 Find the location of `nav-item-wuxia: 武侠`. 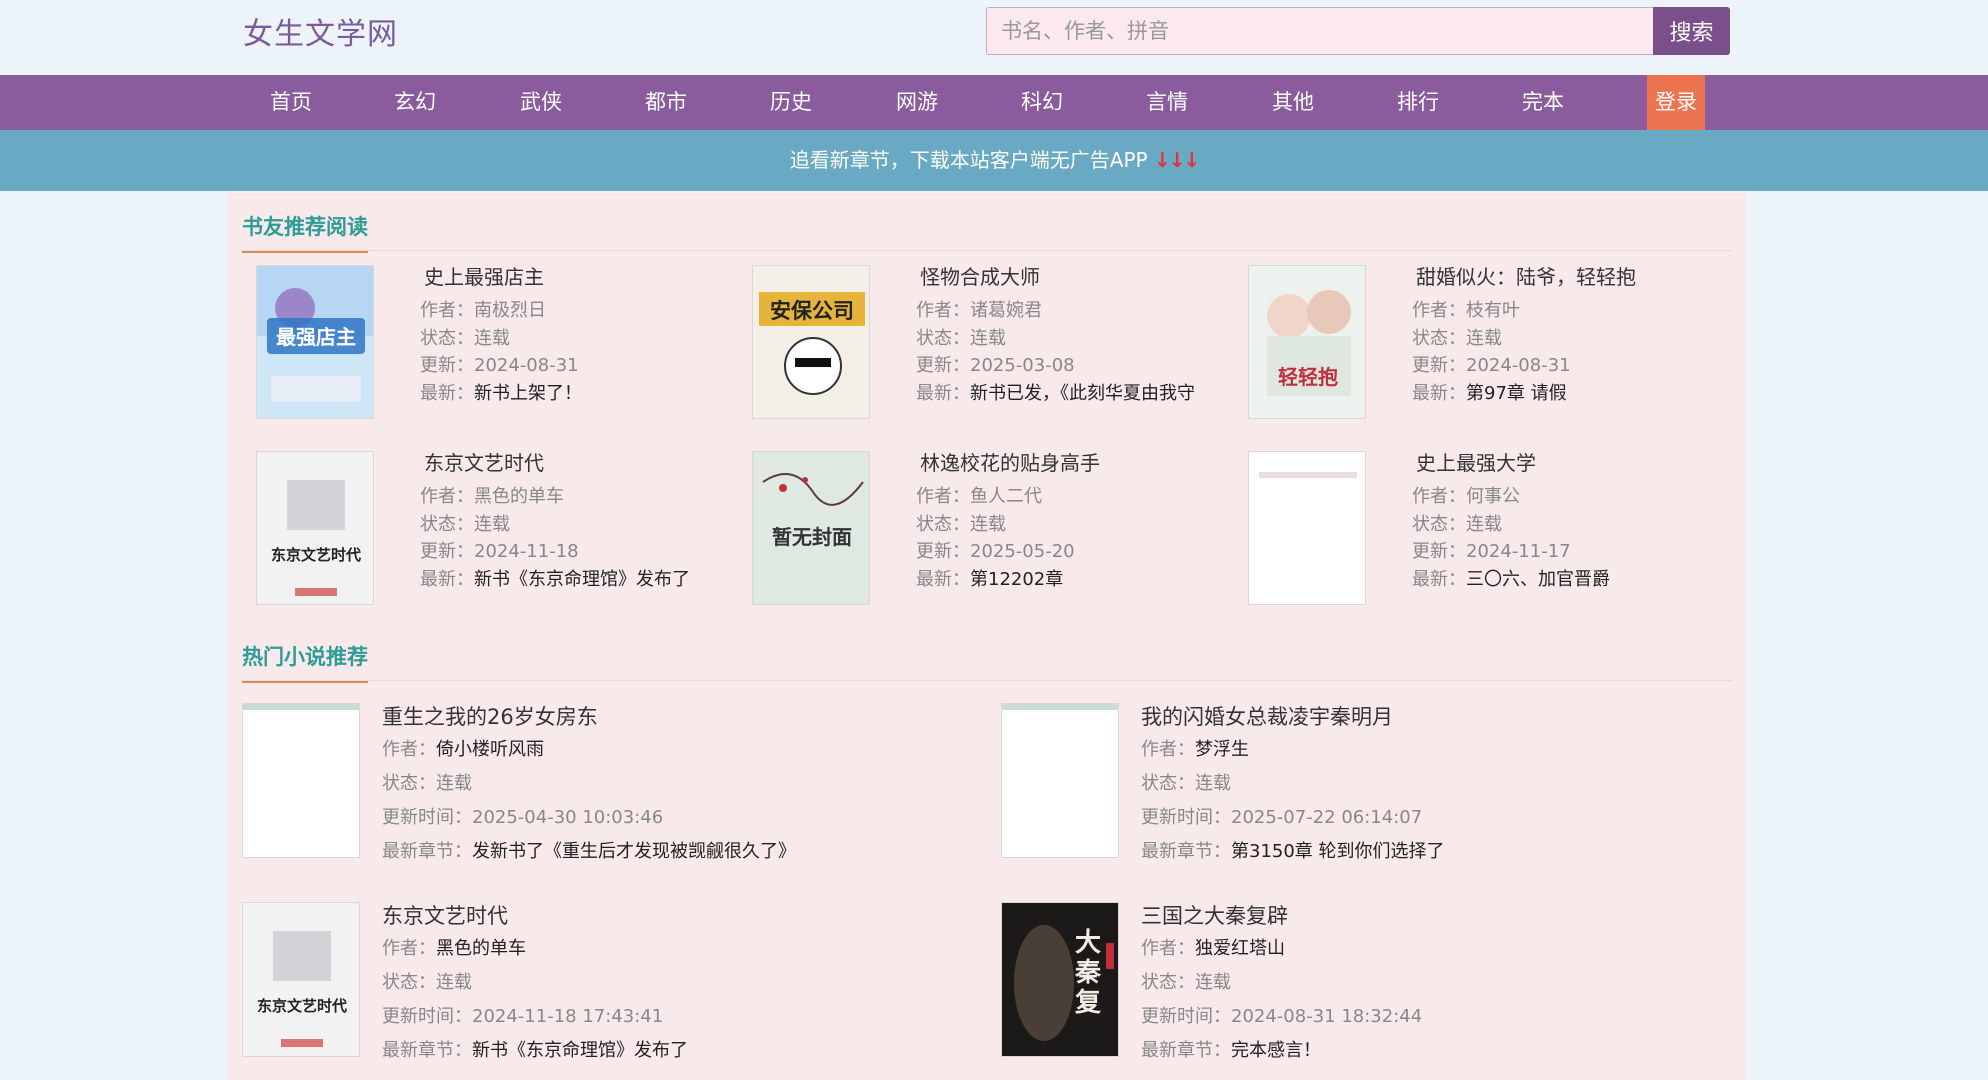

nav-item-wuxia: 武侠 is located at coordinates (541, 102).